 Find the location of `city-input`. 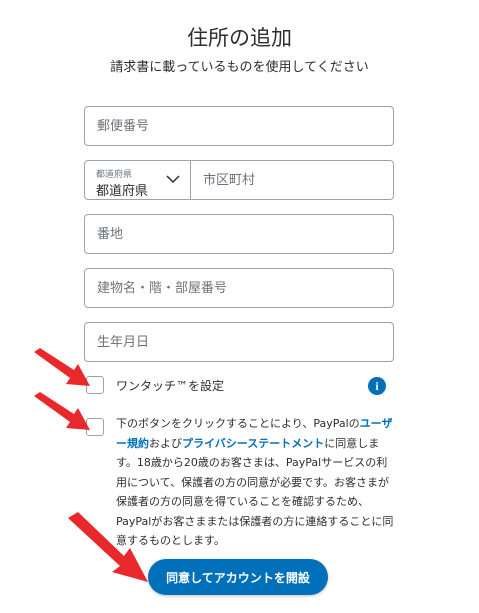

city-input is located at coordinates (292, 180).